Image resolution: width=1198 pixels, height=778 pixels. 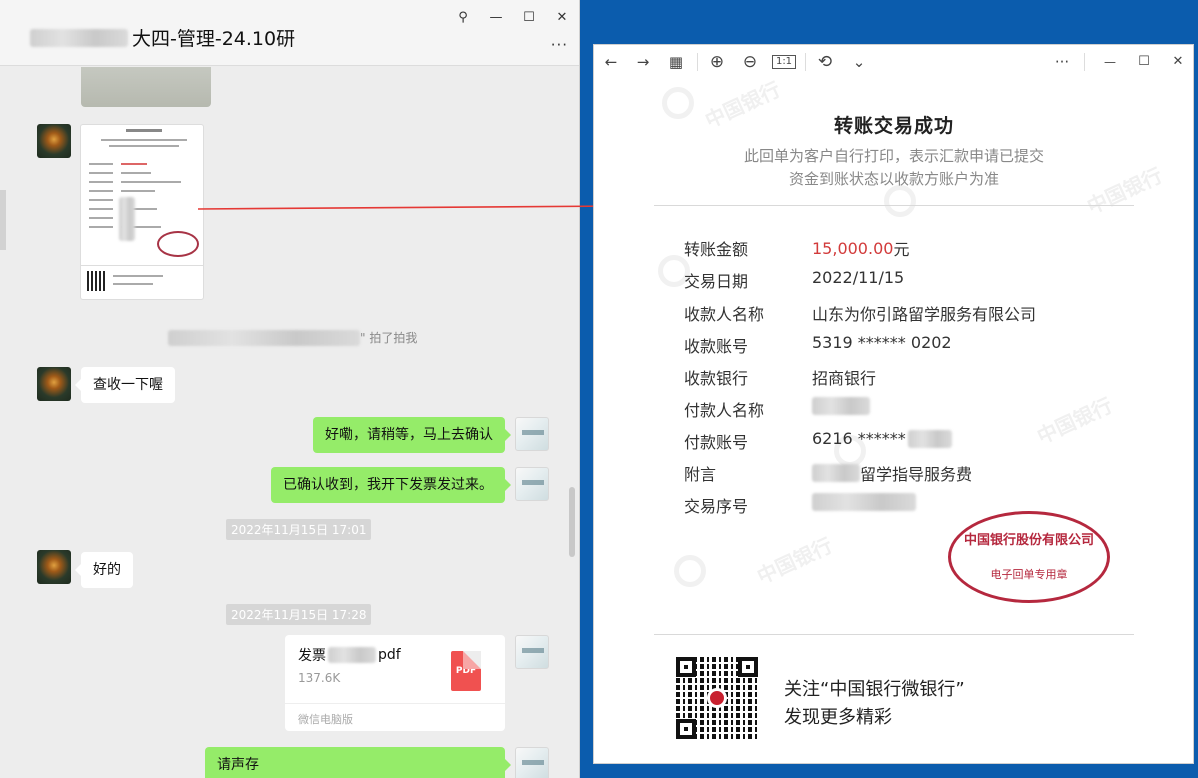 What do you see at coordinates (860, 314) in the screenshot?
I see `receipt-row-payee-name: 收款人名称 山东为你引路留学服务有限公司` at bounding box center [860, 314].